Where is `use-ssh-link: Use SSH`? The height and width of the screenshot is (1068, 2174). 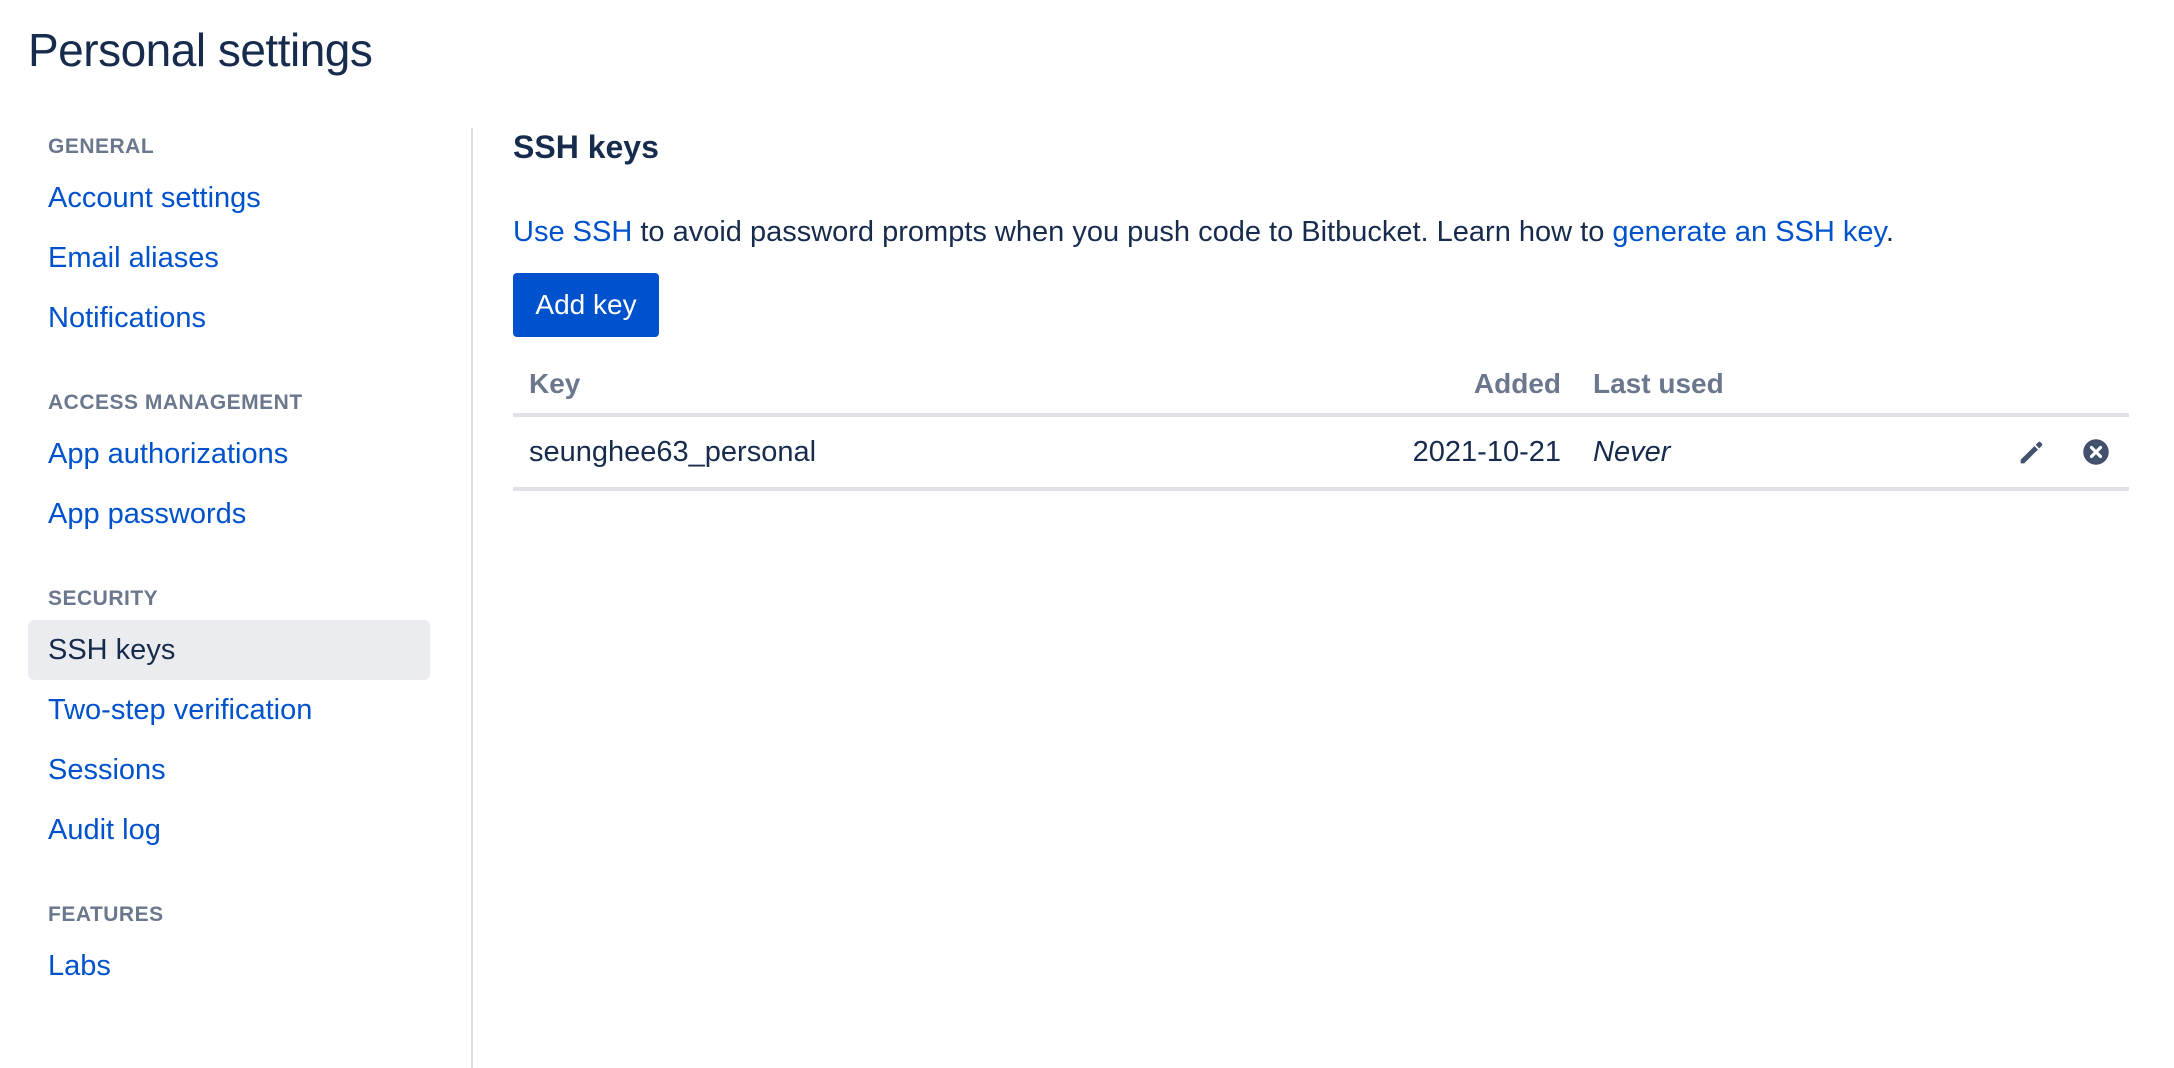 use-ssh-link: Use SSH is located at coordinates (572, 232).